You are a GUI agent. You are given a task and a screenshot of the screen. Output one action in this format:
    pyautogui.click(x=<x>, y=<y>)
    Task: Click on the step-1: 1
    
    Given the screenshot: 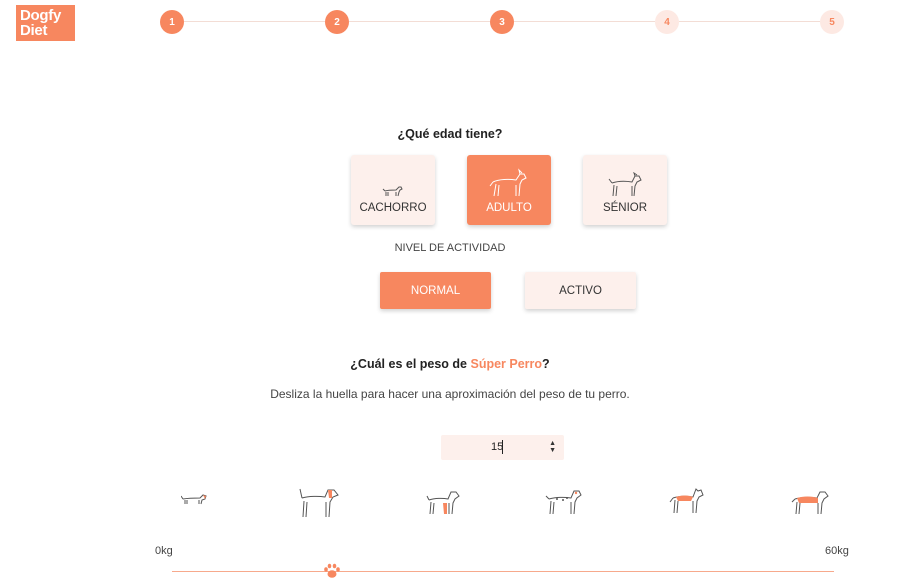 What is the action you would take?
    pyautogui.click(x=172, y=22)
    